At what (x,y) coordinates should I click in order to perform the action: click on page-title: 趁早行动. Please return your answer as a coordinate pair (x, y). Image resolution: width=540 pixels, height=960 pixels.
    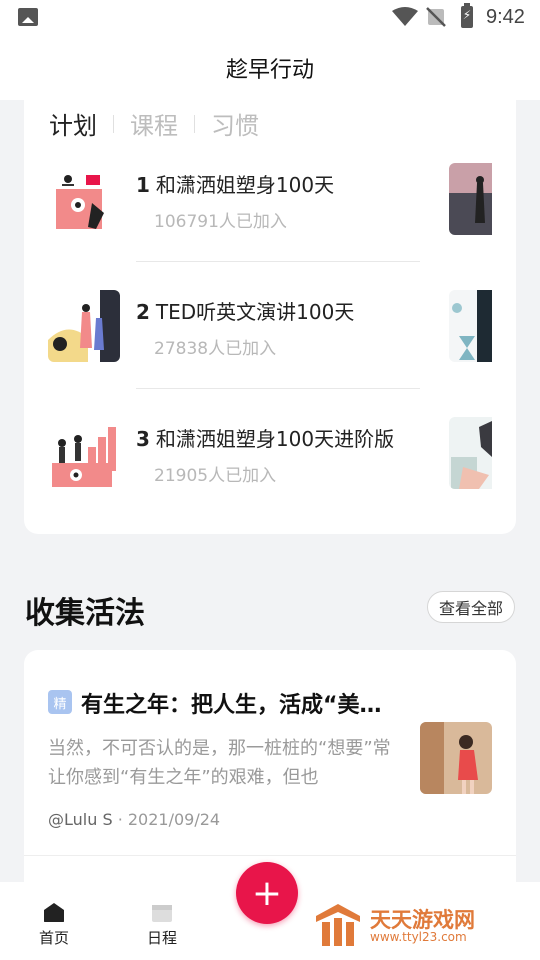
    Looking at the image, I should click on (269, 70).